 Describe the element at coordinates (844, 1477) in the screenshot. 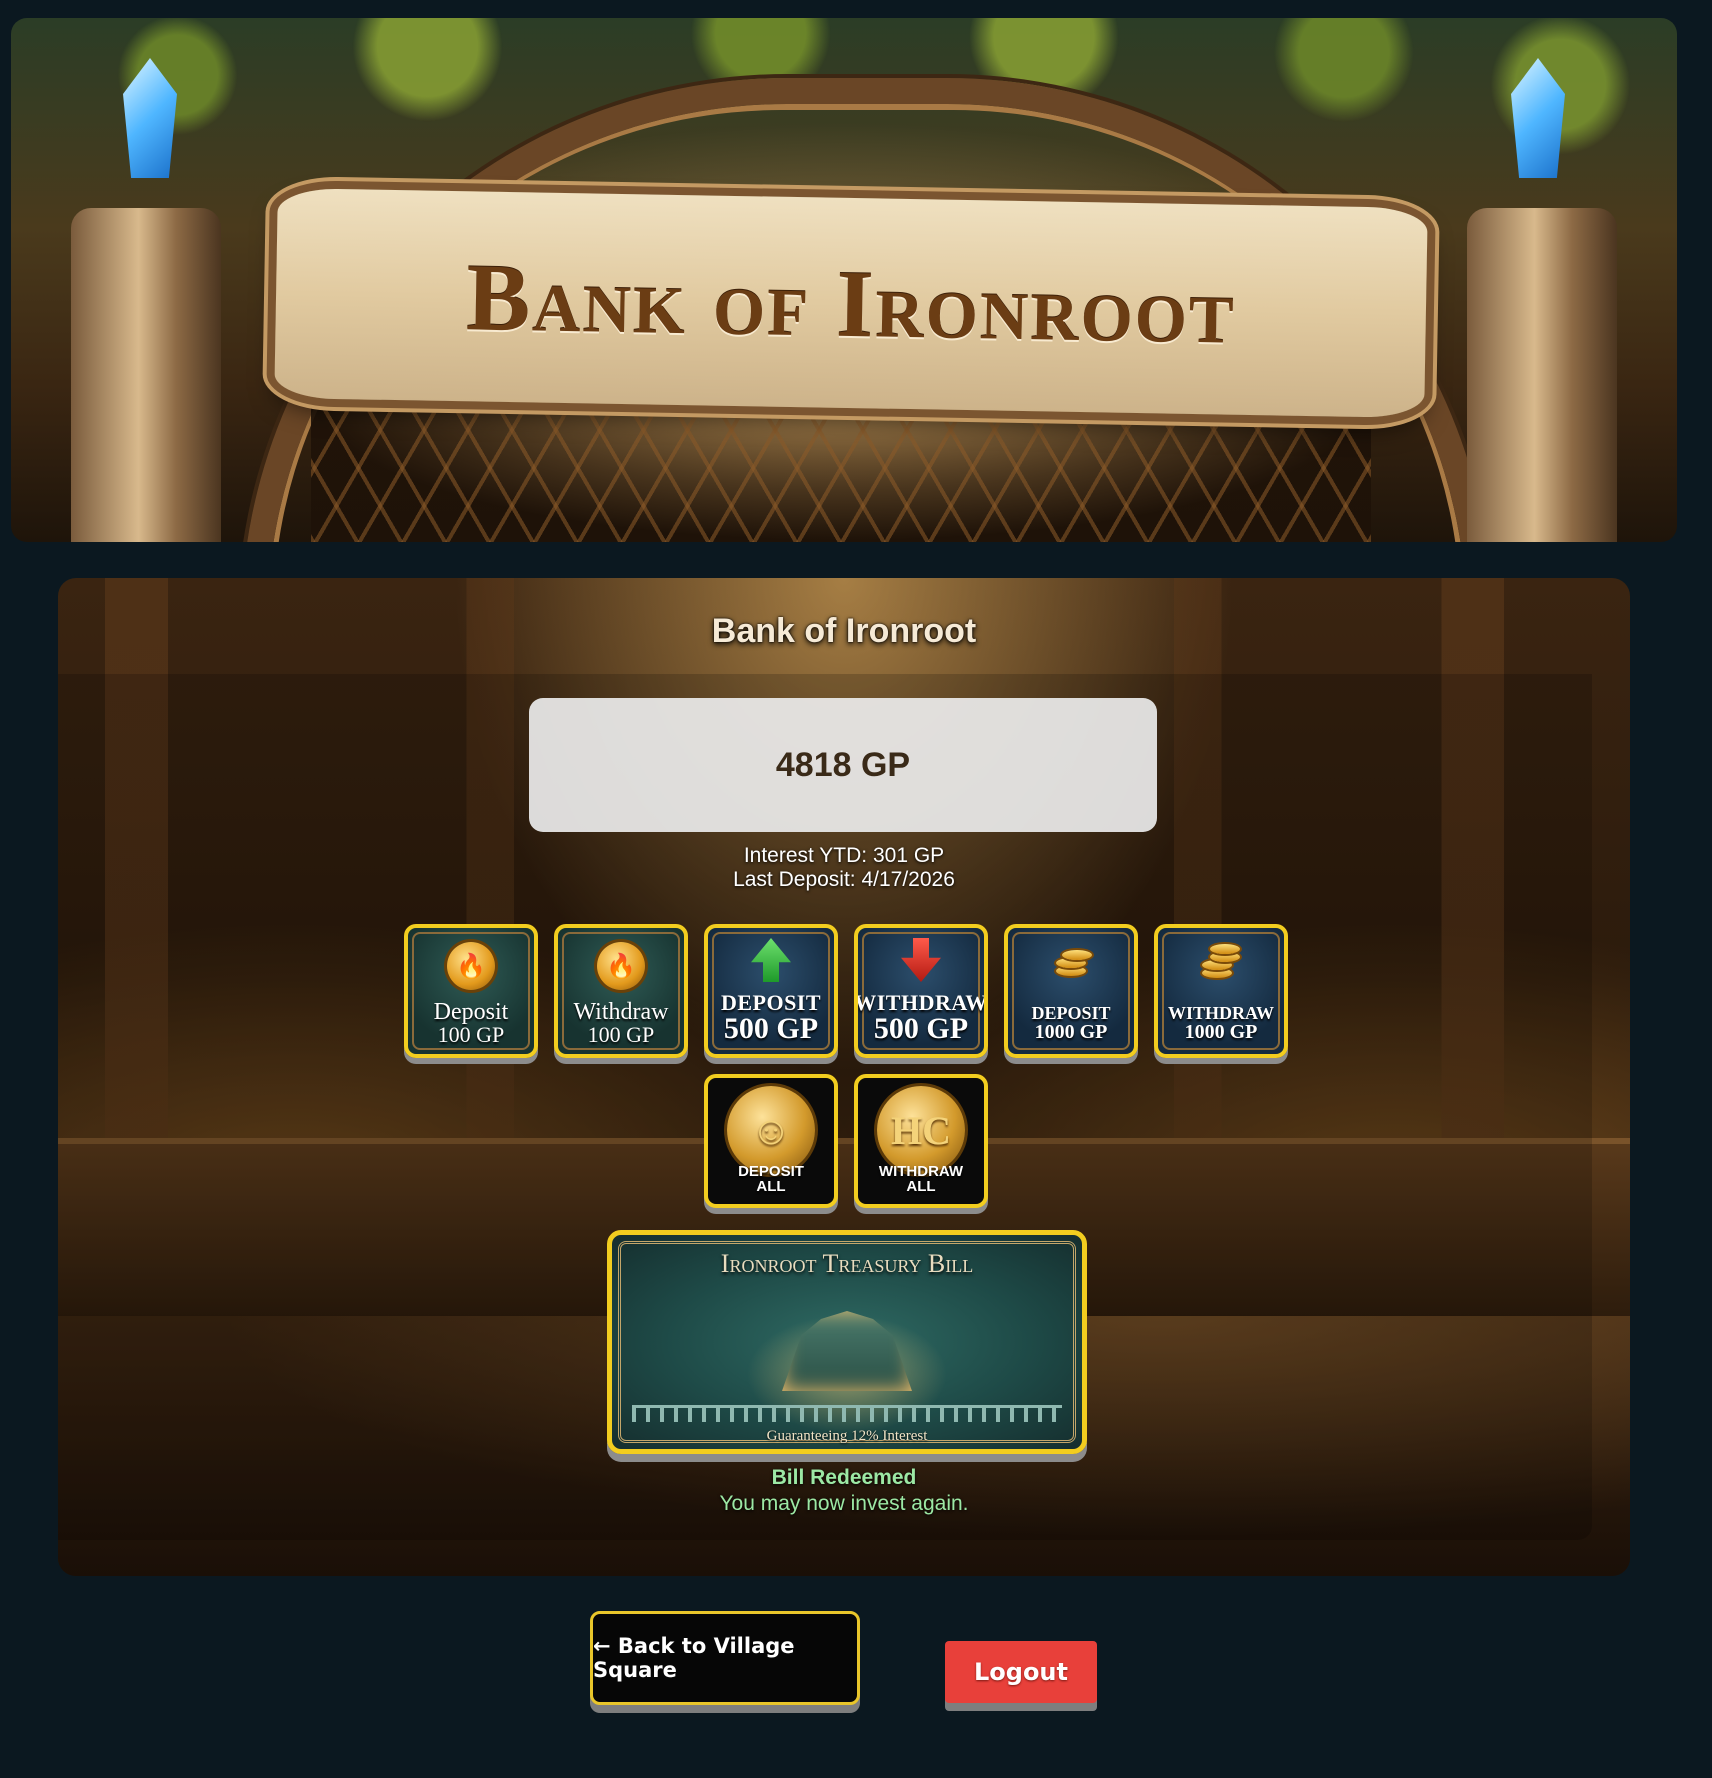

I see `status-title: Bill Redeemed` at that location.